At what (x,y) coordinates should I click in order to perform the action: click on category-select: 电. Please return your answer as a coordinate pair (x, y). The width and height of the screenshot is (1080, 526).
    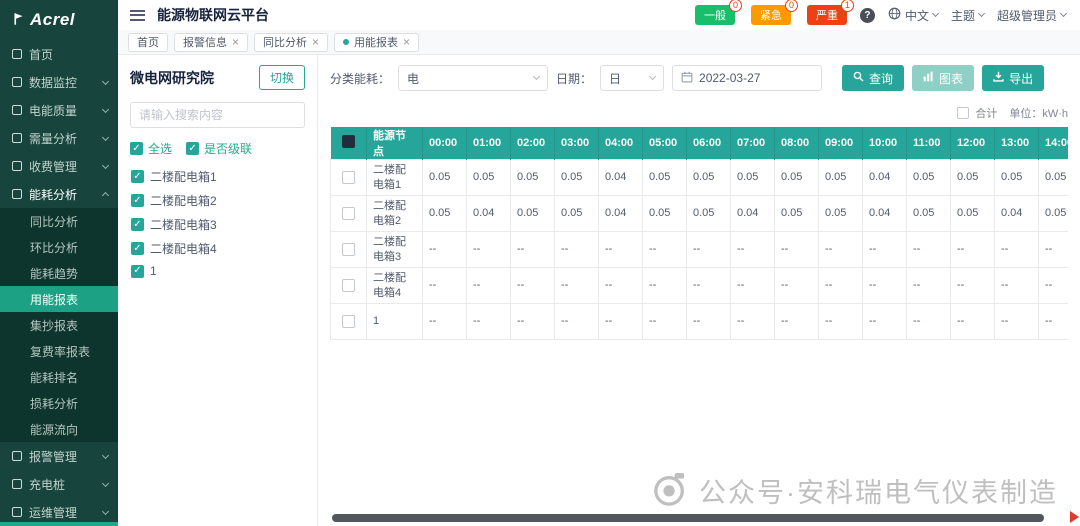
    Looking at the image, I should click on (473, 78).